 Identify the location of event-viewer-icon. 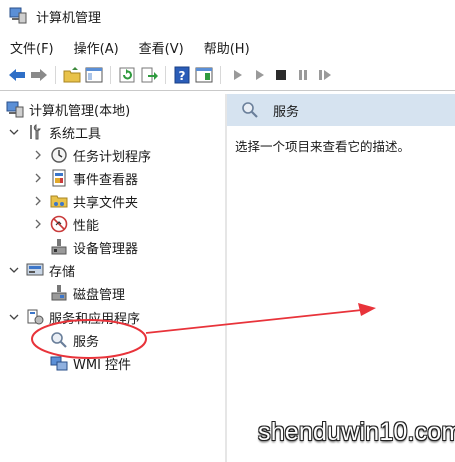
(59, 178).